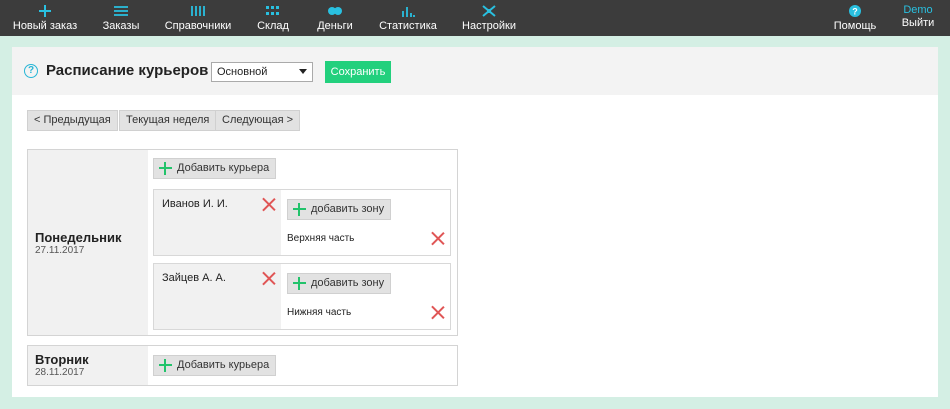 This screenshot has width=950, height=409. I want to click on nav-settings-label: Настройки, so click(489, 26).